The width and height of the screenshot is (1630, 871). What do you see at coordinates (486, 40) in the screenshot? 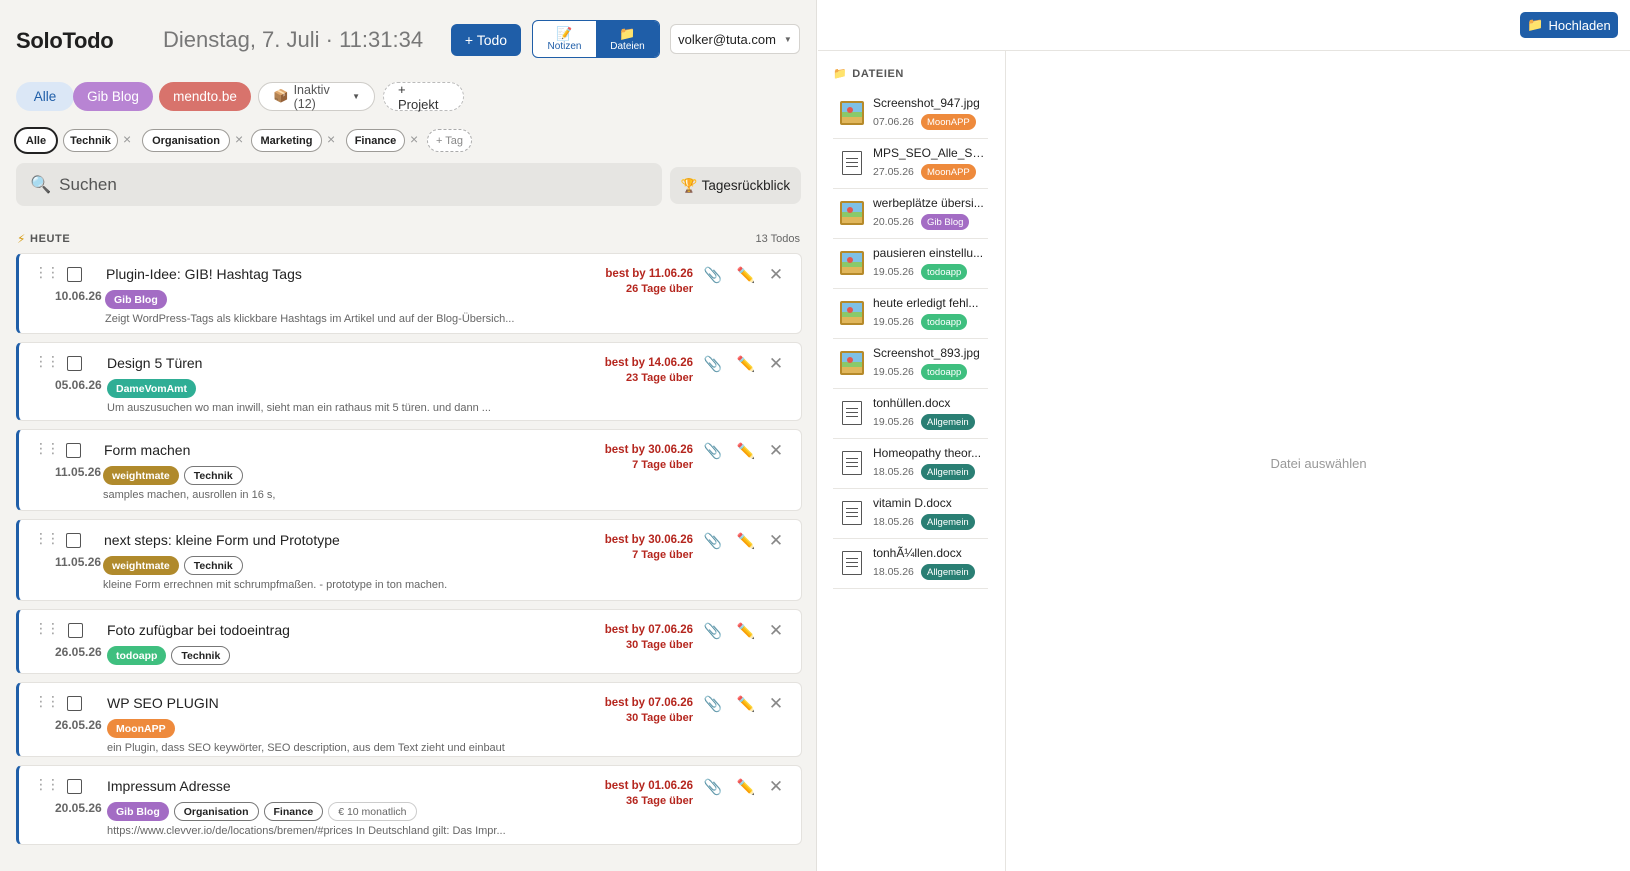
I see `add-todo-button: + Todo` at bounding box center [486, 40].